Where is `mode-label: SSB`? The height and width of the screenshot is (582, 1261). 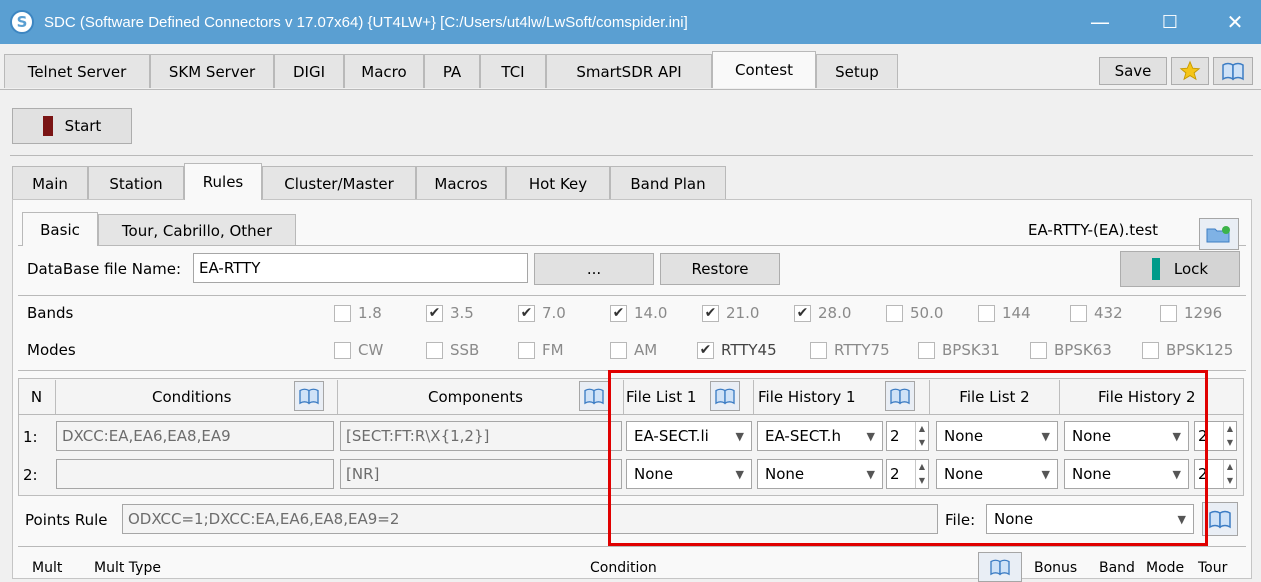
mode-label: SSB is located at coordinates (465, 350).